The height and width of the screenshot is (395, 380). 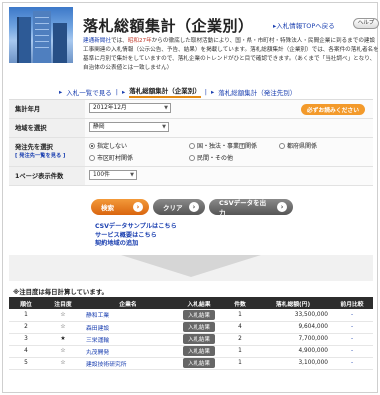 What do you see at coordinates (234, 157) in the screenshot?
I see `radio-private: 民間・その他` at bounding box center [234, 157].